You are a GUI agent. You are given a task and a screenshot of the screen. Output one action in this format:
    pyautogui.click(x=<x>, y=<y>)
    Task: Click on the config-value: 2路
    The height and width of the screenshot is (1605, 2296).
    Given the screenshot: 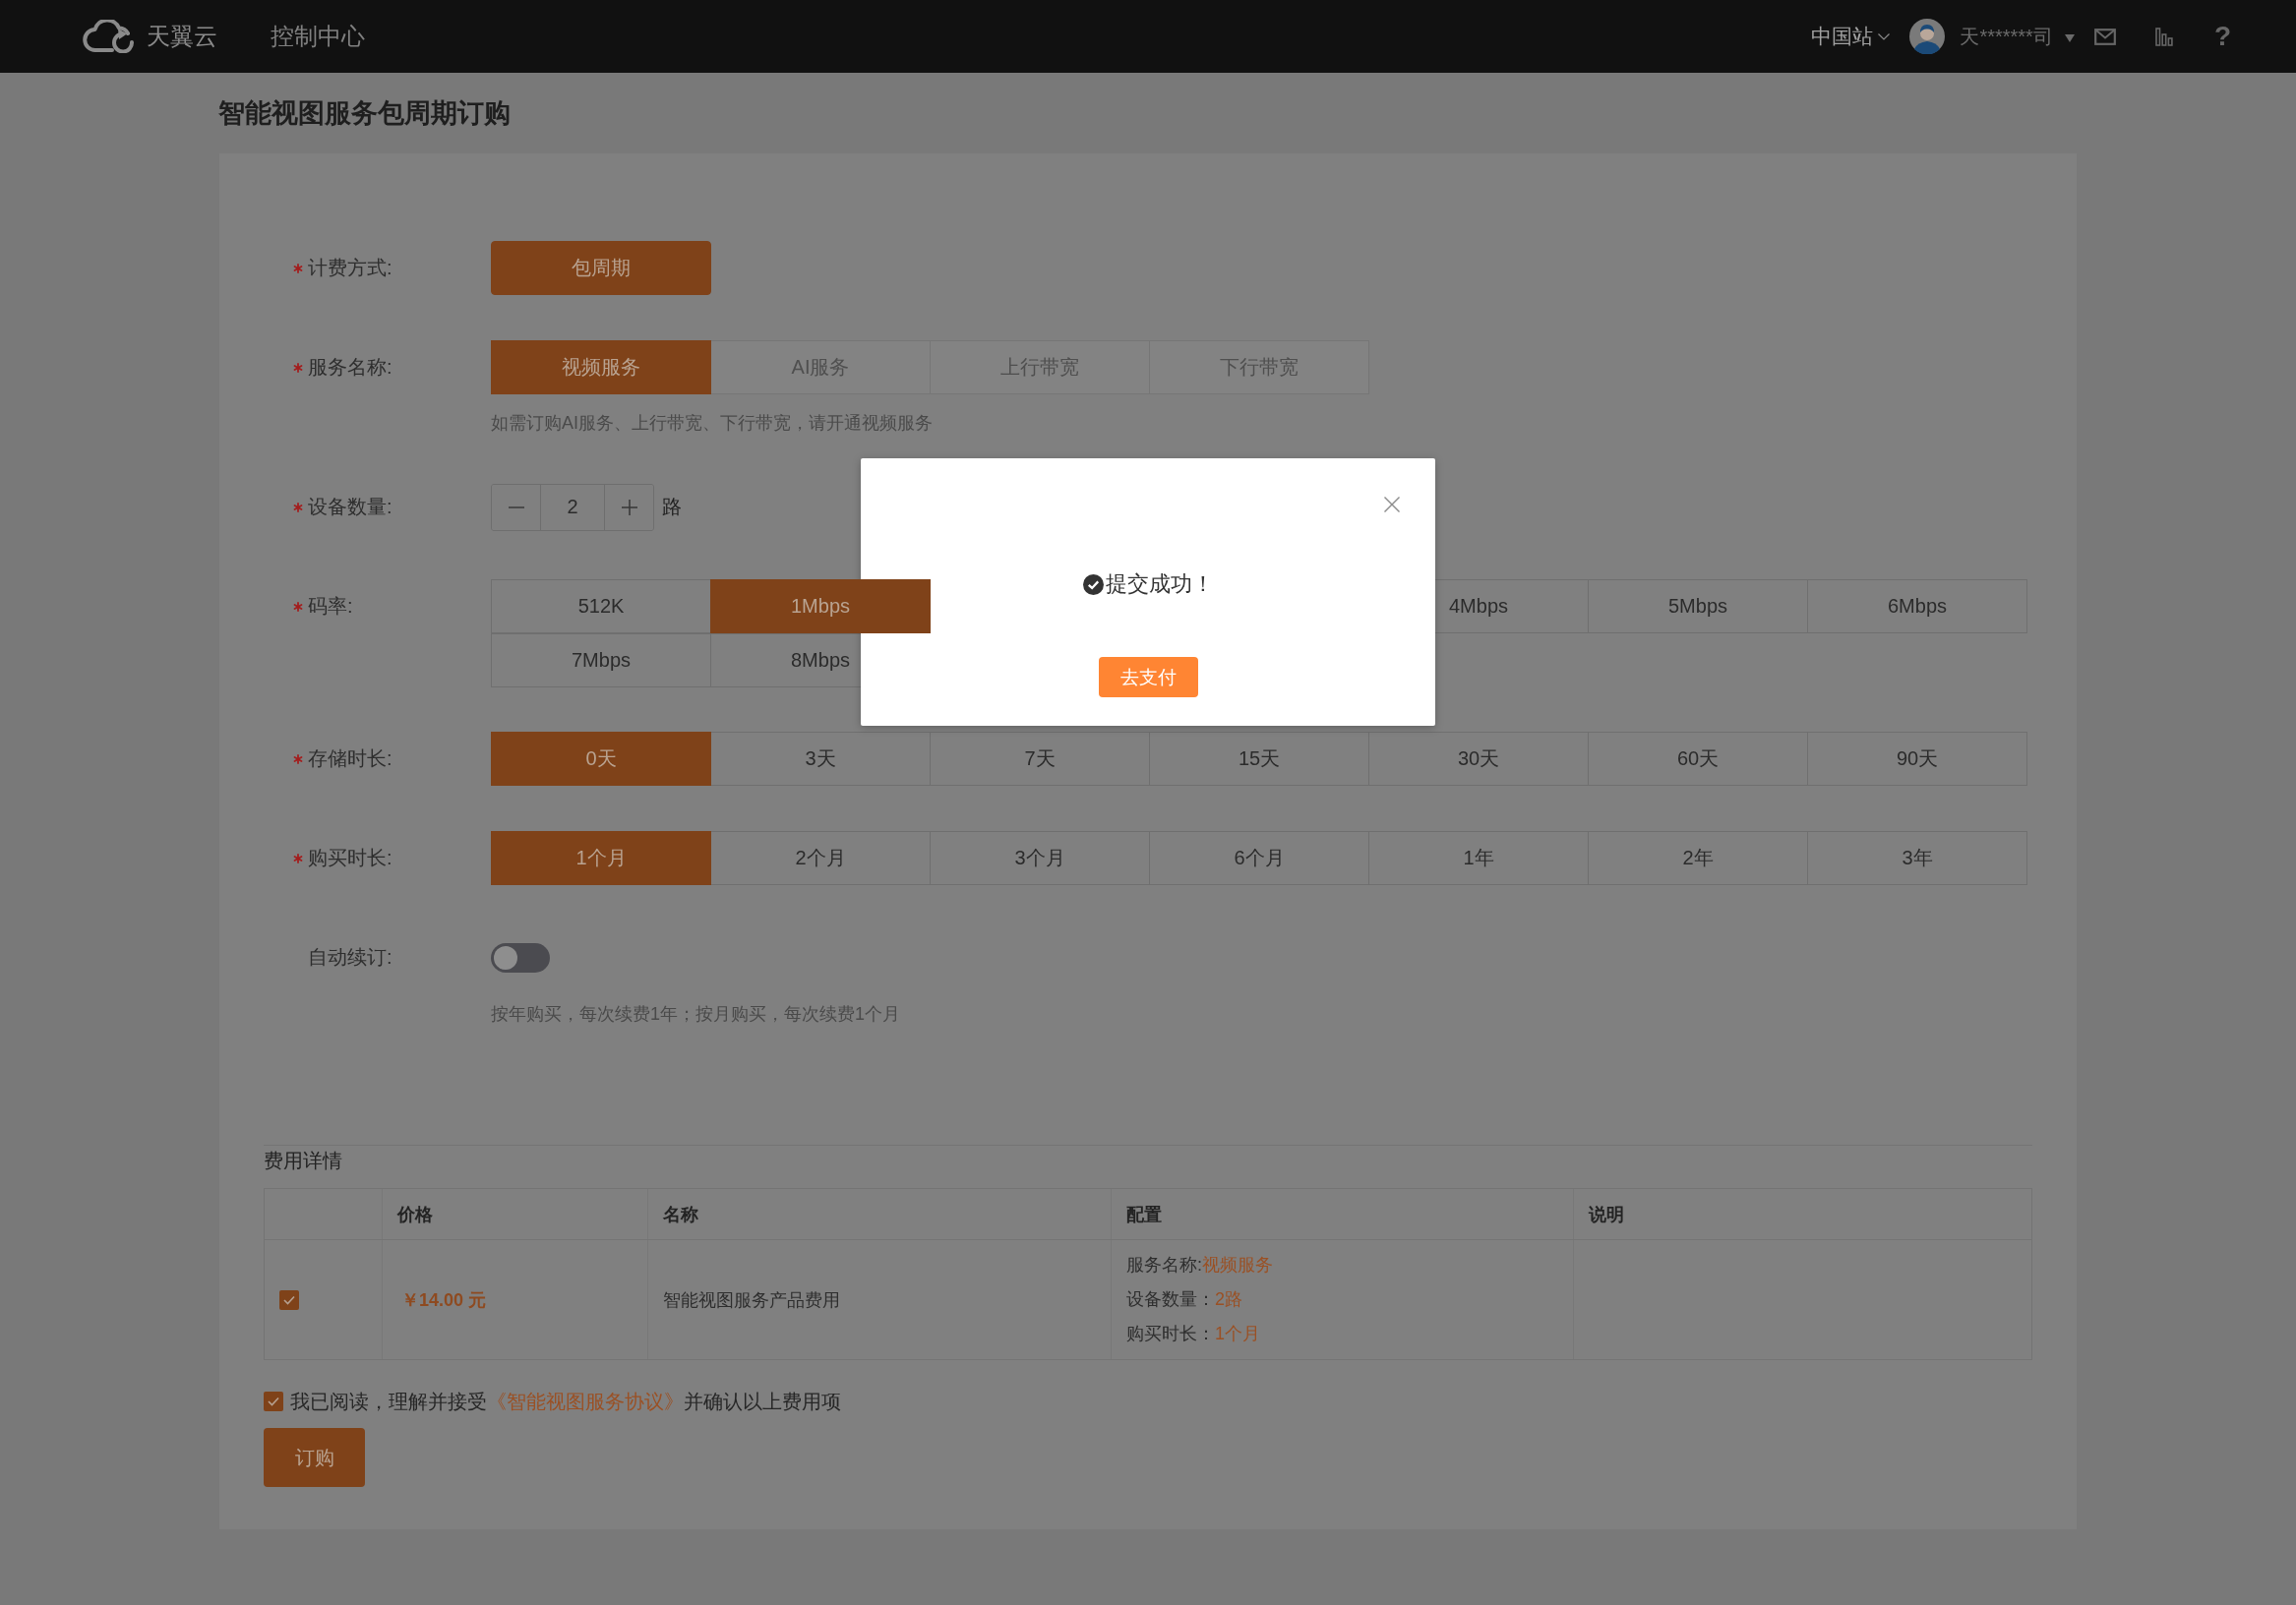 What is the action you would take?
    pyautogui.click(x=1228, y=1299)
    